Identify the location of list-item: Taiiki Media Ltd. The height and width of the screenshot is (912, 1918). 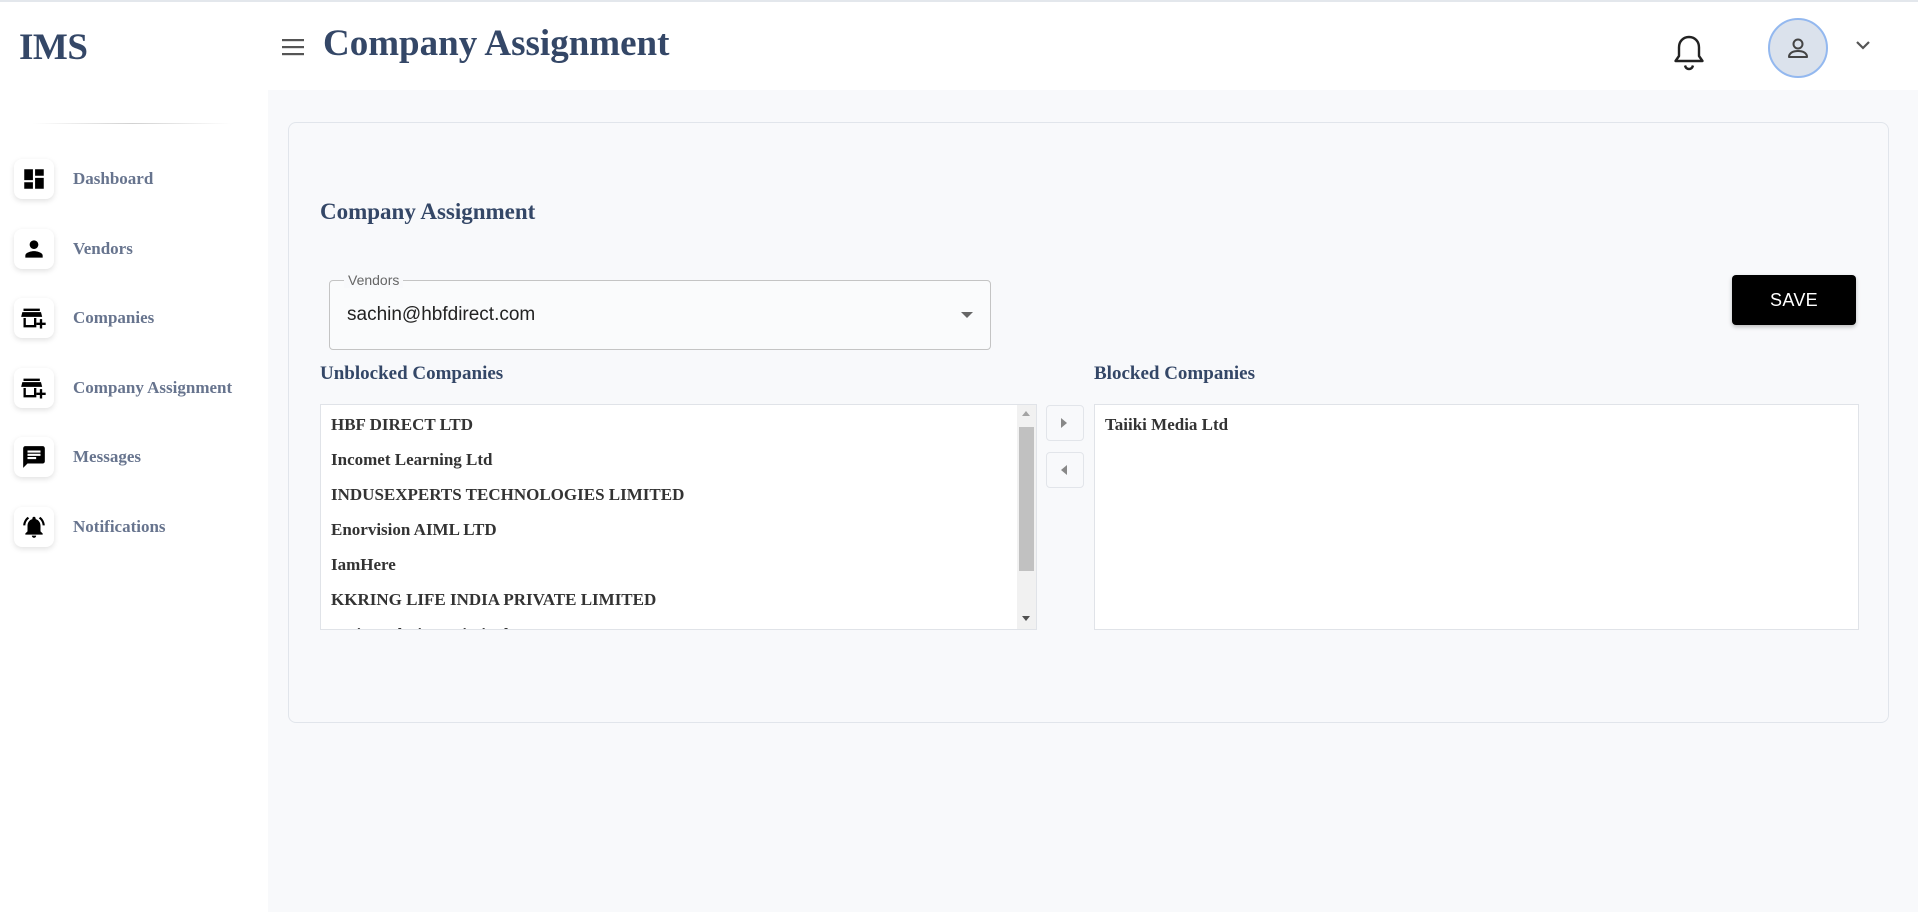
(1466, 424).